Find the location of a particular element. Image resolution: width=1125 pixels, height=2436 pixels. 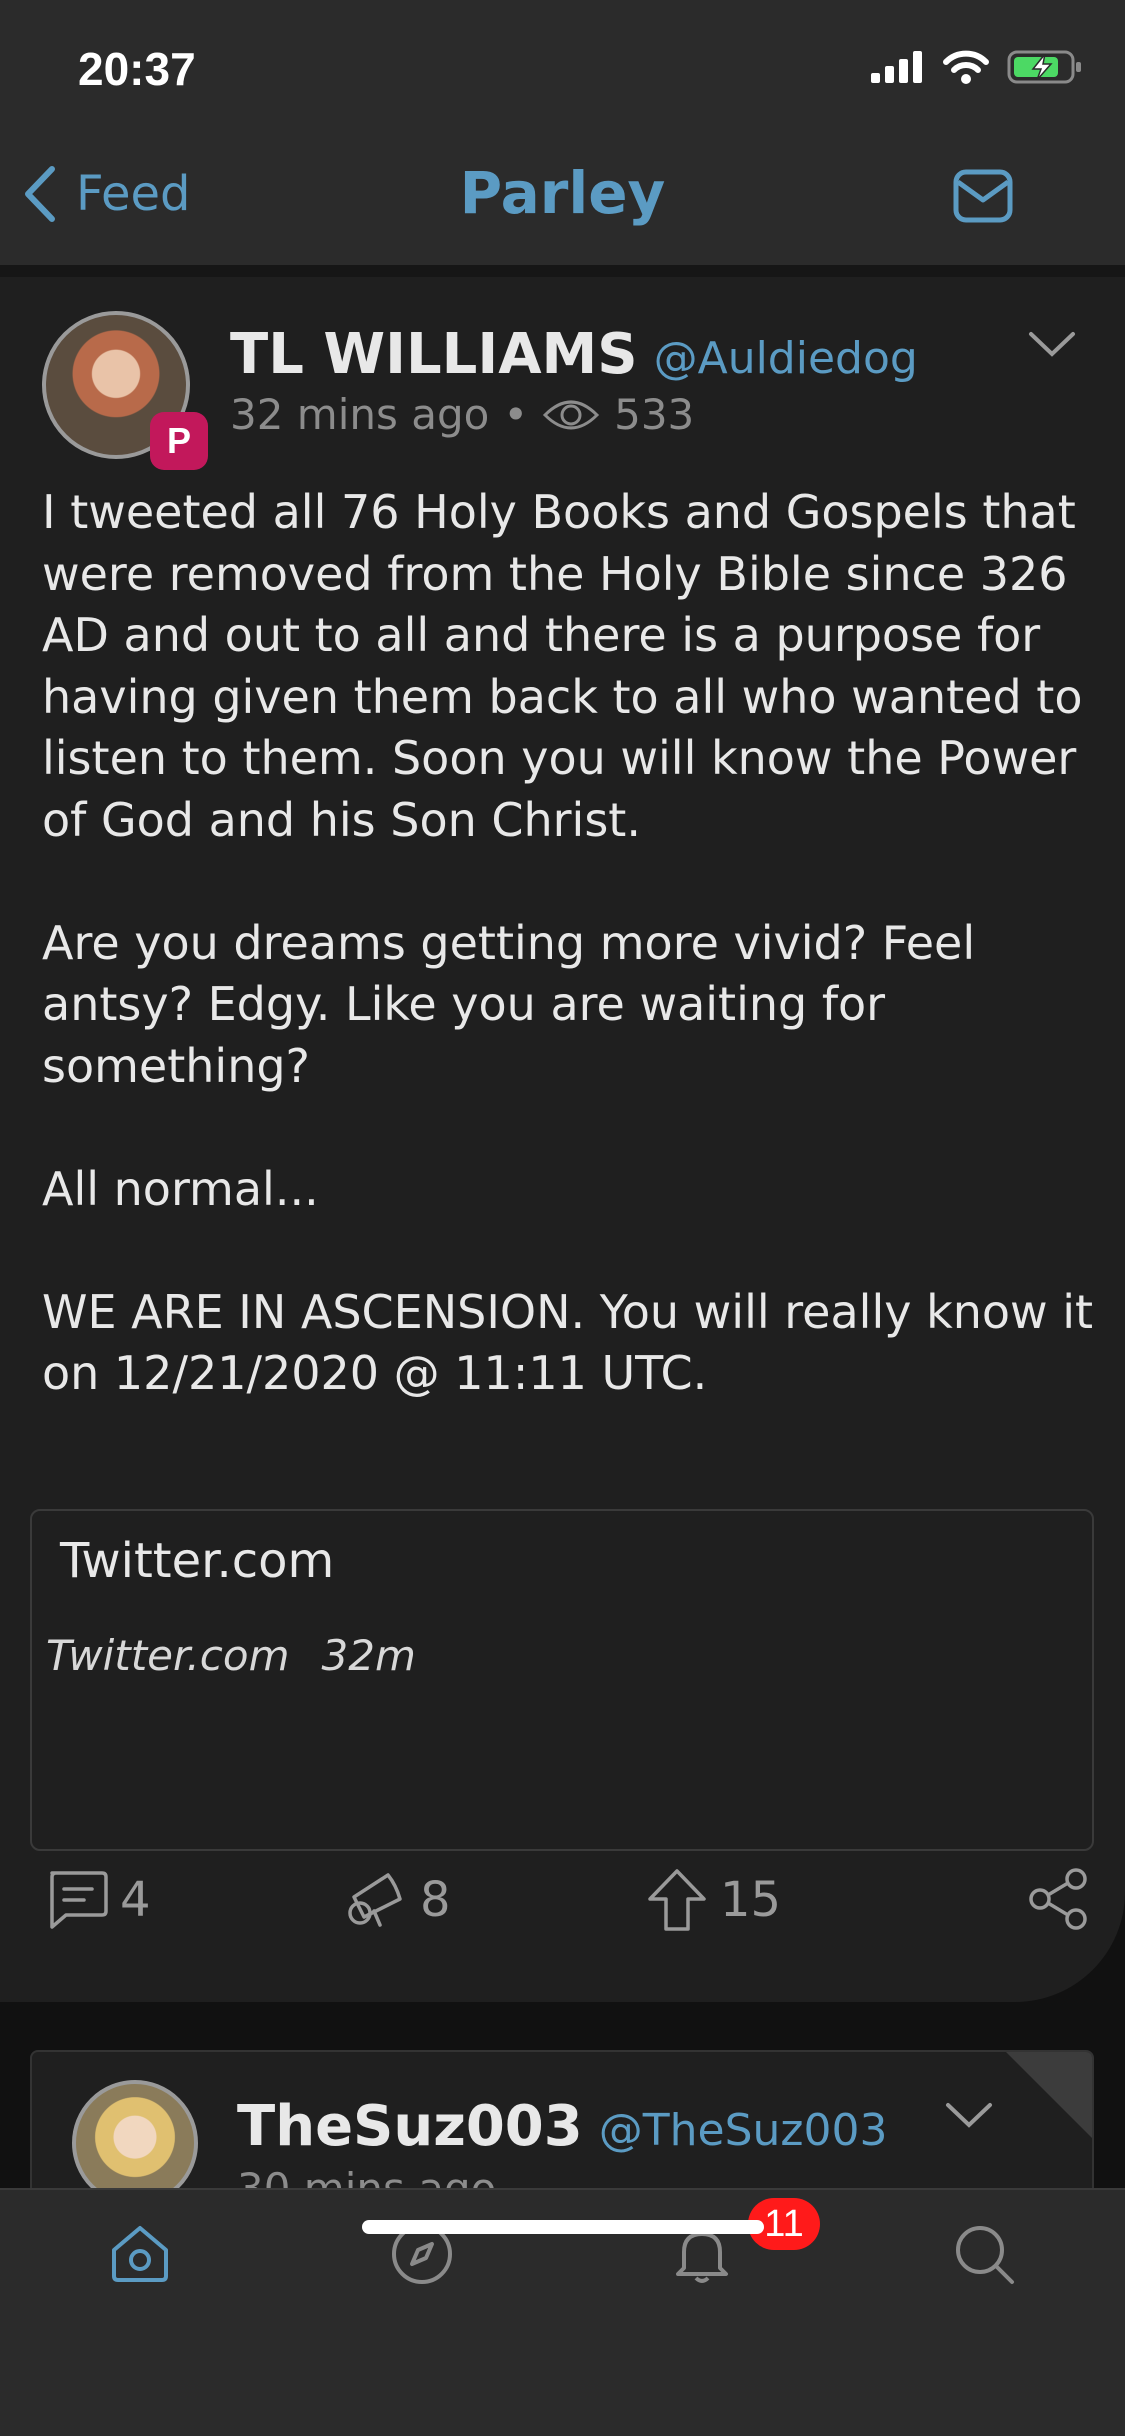

link-preview-card: Twitter.com Twitter.com 32m is located at coordinates (562, 1680).